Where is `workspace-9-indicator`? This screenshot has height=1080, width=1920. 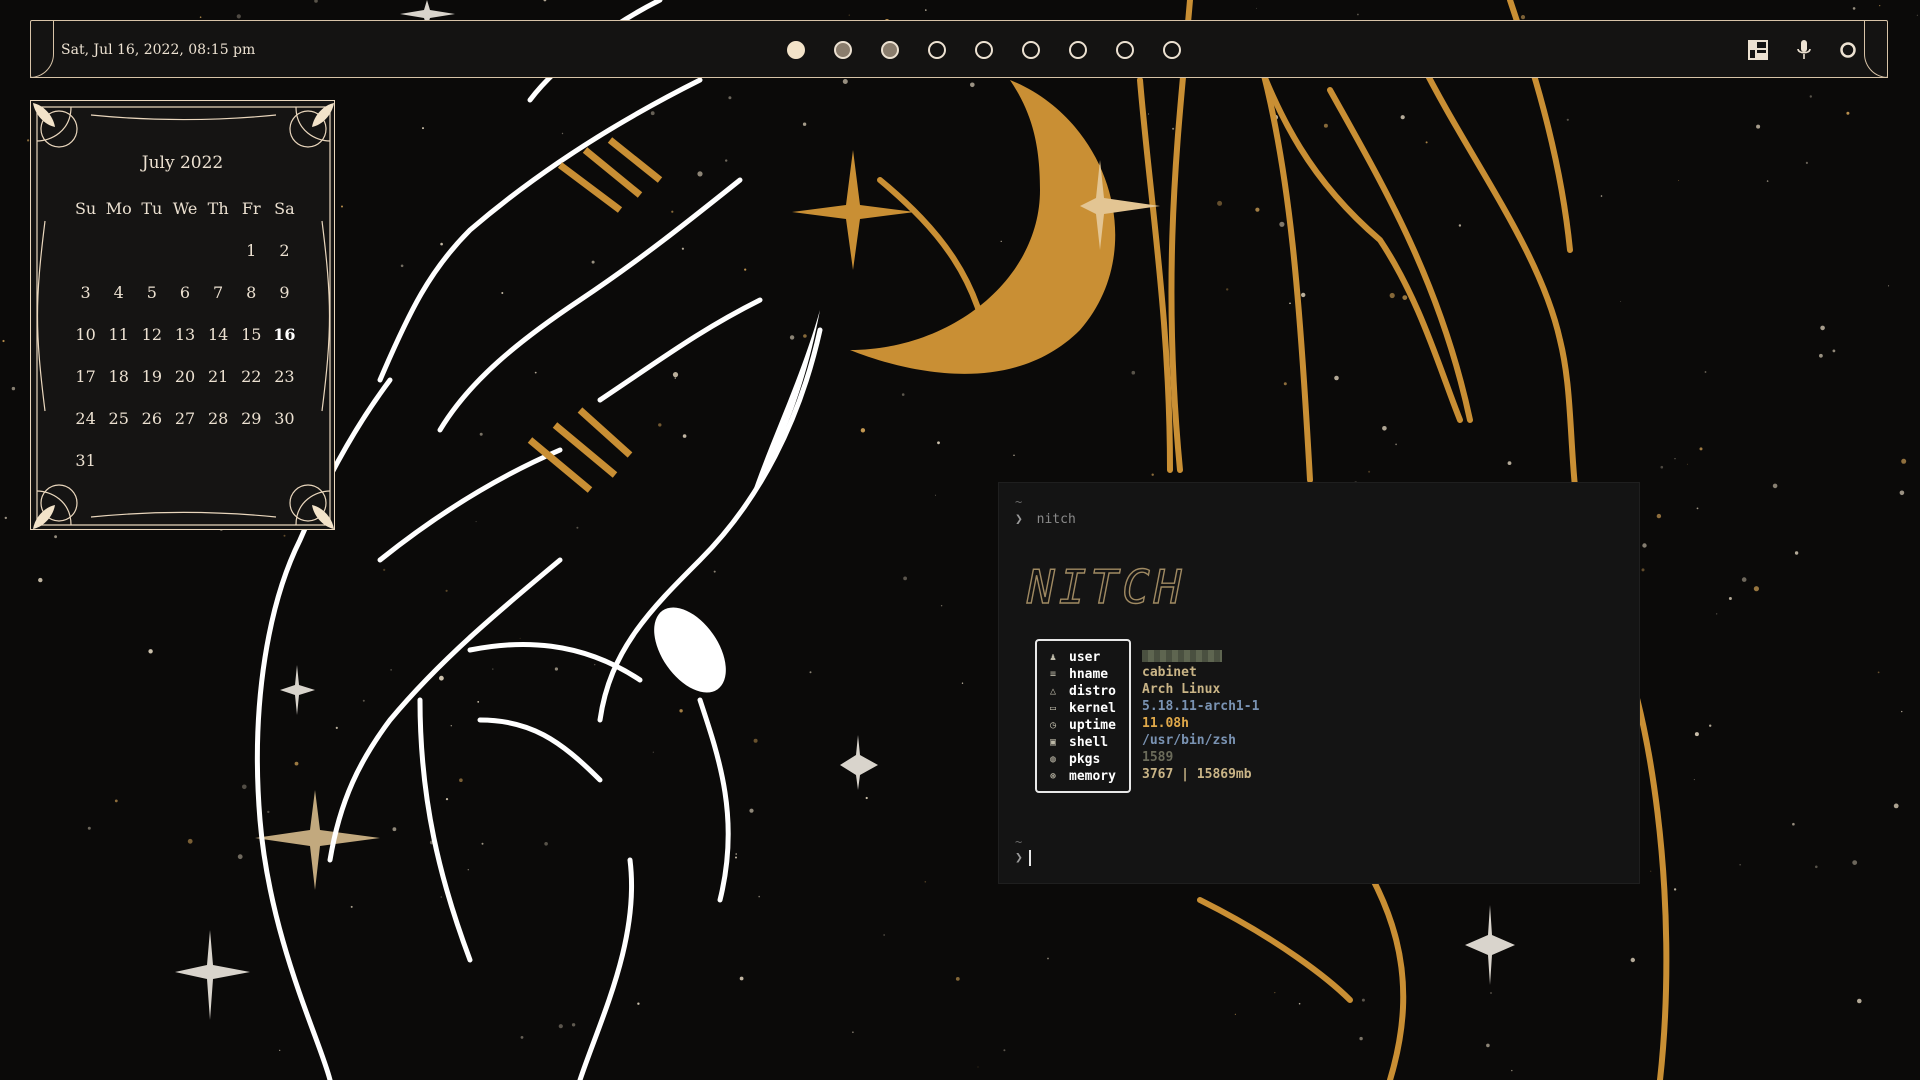
workspace-9-indicator is located at coordinates (1172, 50).